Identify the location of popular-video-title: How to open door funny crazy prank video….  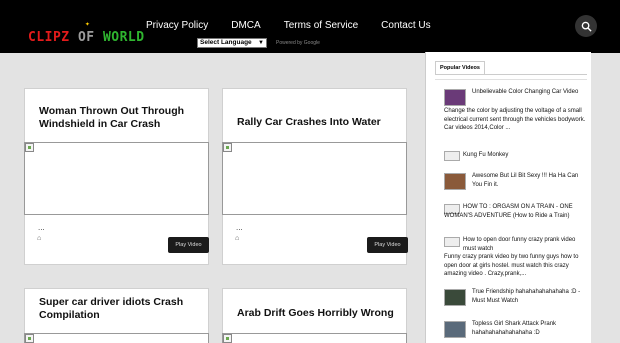
(523, 244).